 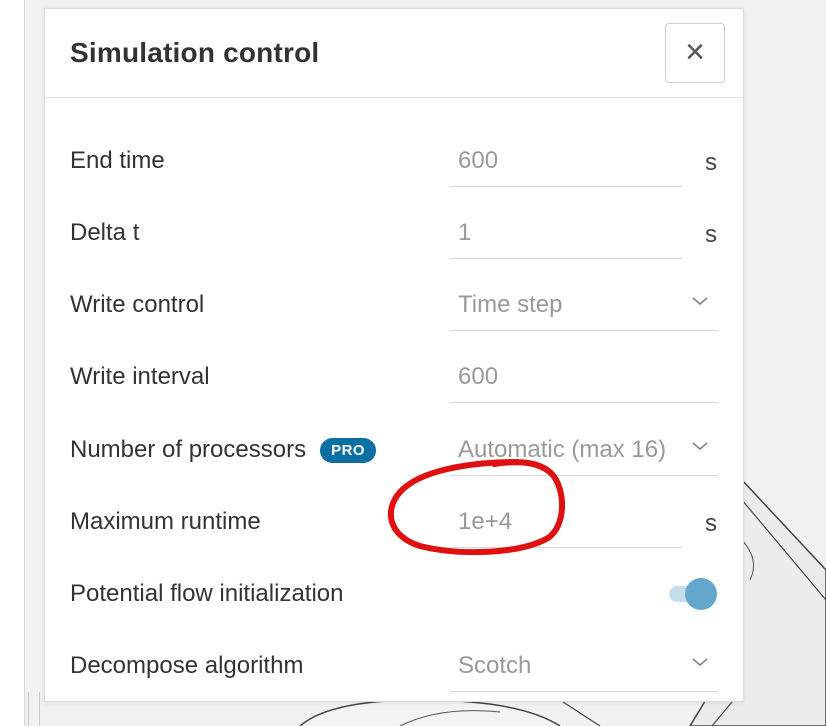 What do you see at coordinates (394, 594) in the screenshot?
I see `potential-flow-row: Potential flow initialization` at bounding box center [394, 594].